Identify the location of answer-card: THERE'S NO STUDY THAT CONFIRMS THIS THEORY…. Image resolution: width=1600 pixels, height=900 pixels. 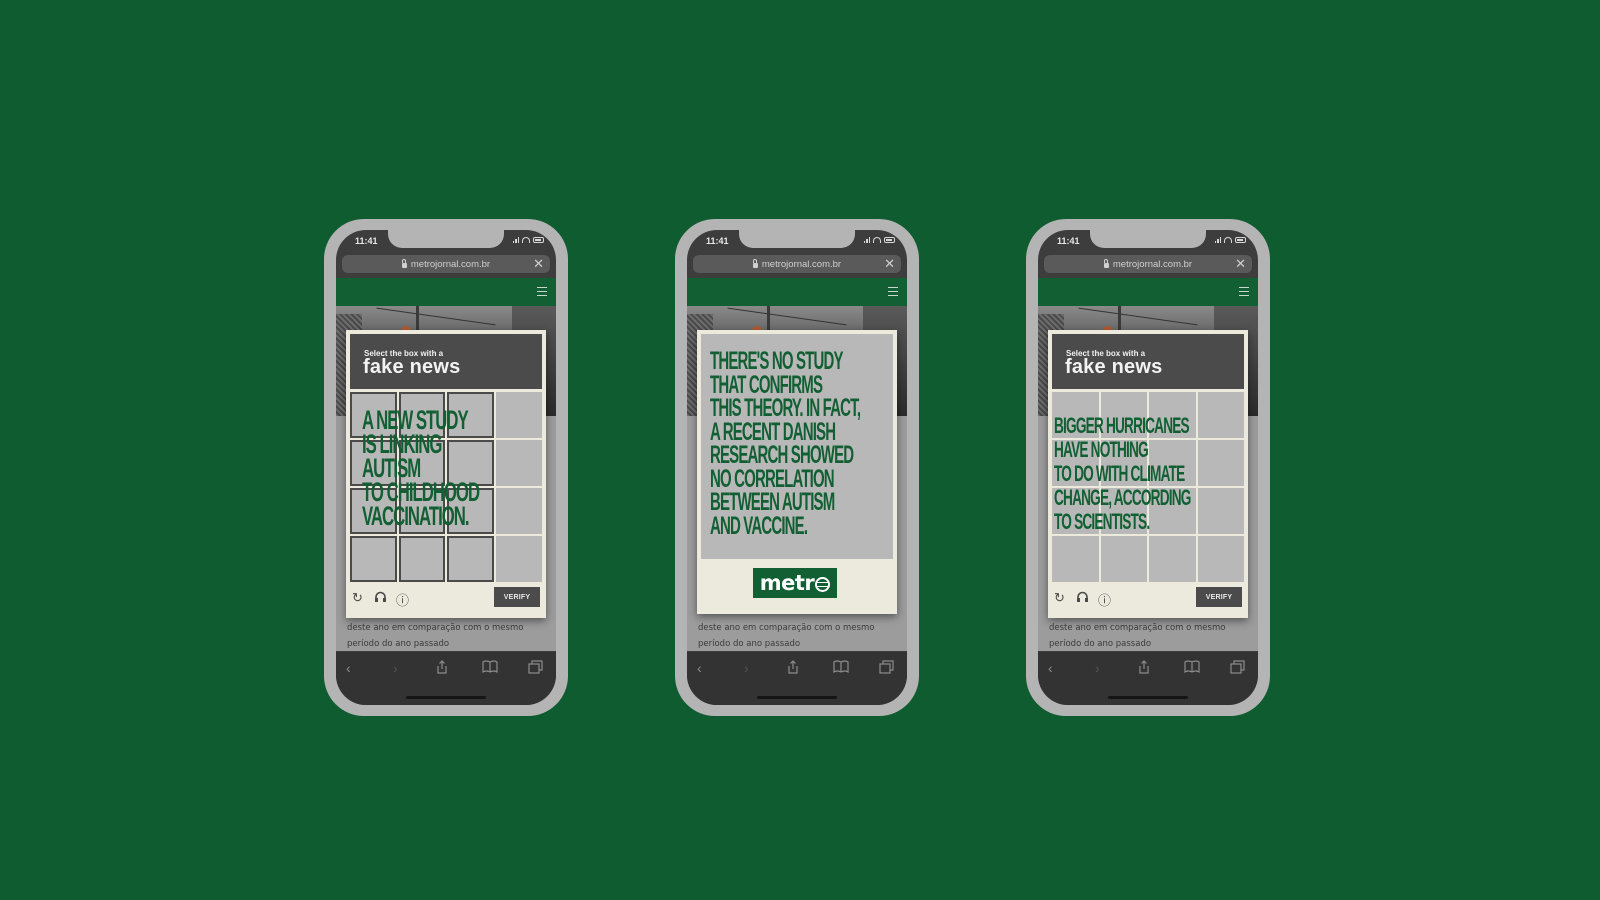
(797, 472).